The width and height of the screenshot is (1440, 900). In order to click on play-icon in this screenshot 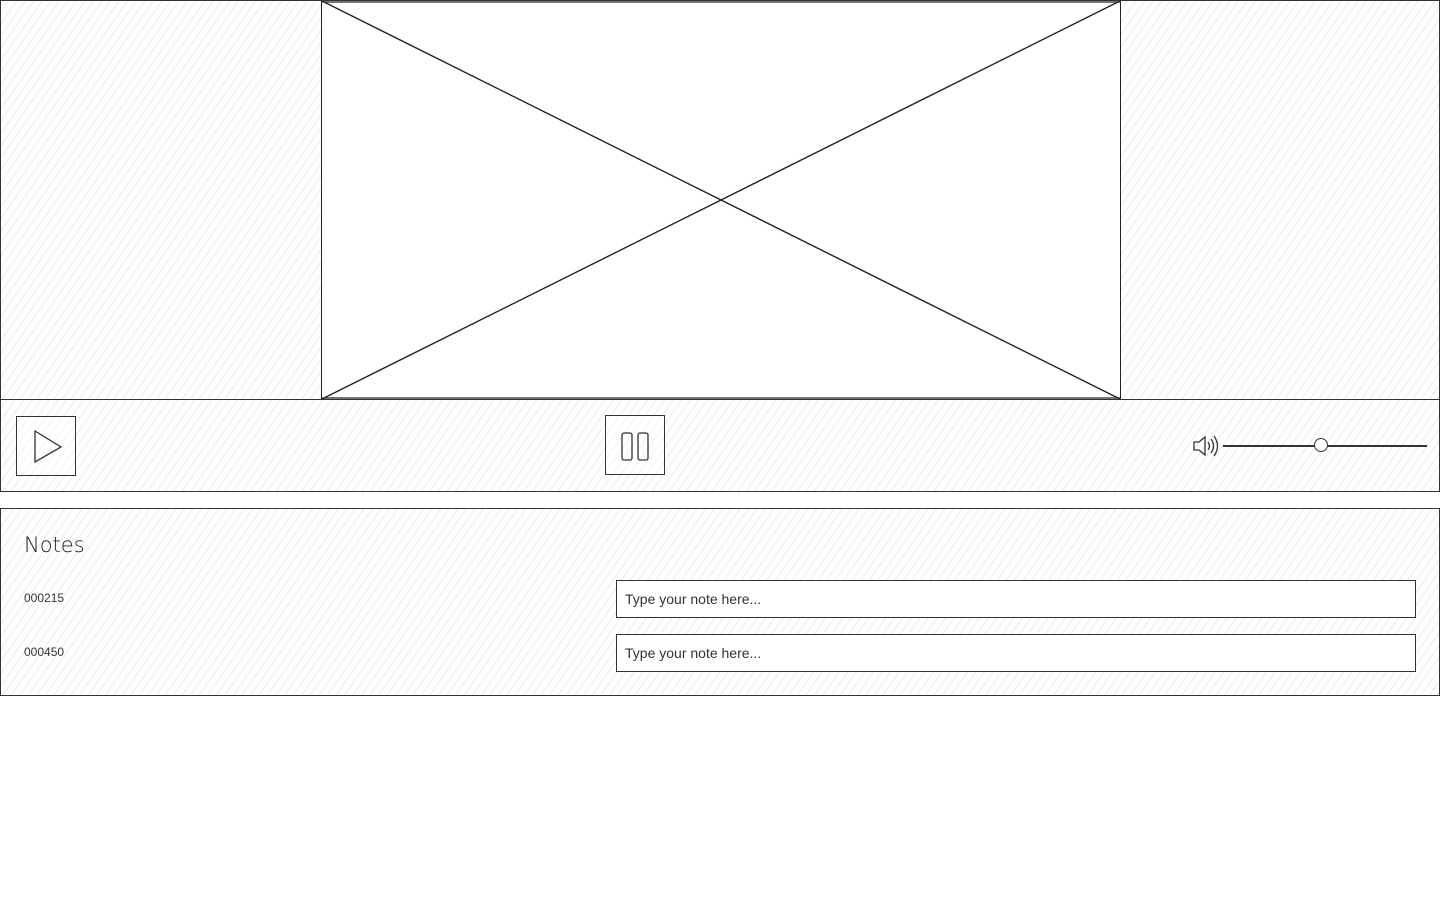, I will do `click(48, 446)`.